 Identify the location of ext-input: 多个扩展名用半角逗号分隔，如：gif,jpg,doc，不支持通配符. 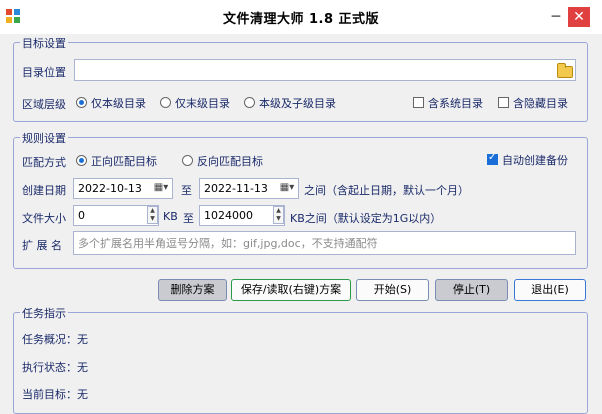
(324, 243).